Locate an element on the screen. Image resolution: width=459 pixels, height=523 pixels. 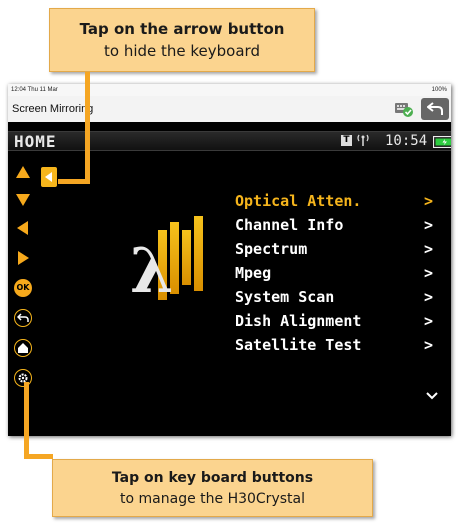
home-header: HOME T 10:54 is located at coordinates (229, 141).